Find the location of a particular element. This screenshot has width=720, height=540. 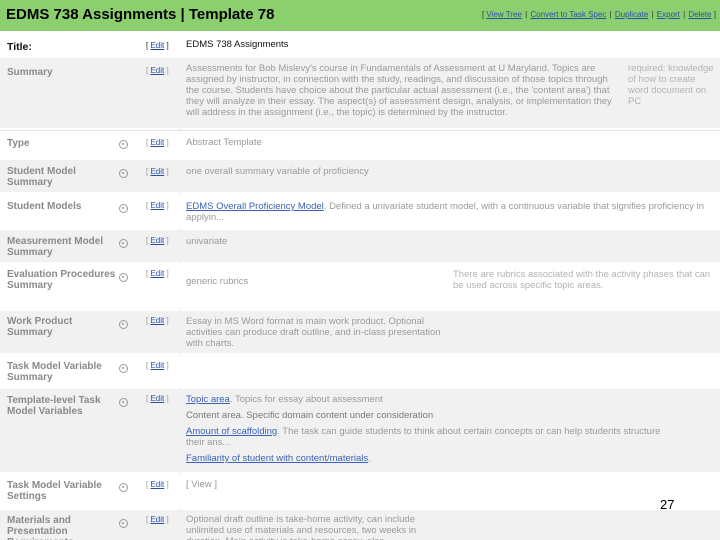

topic-area-link: Topic area is located at coordinates (208, 399).